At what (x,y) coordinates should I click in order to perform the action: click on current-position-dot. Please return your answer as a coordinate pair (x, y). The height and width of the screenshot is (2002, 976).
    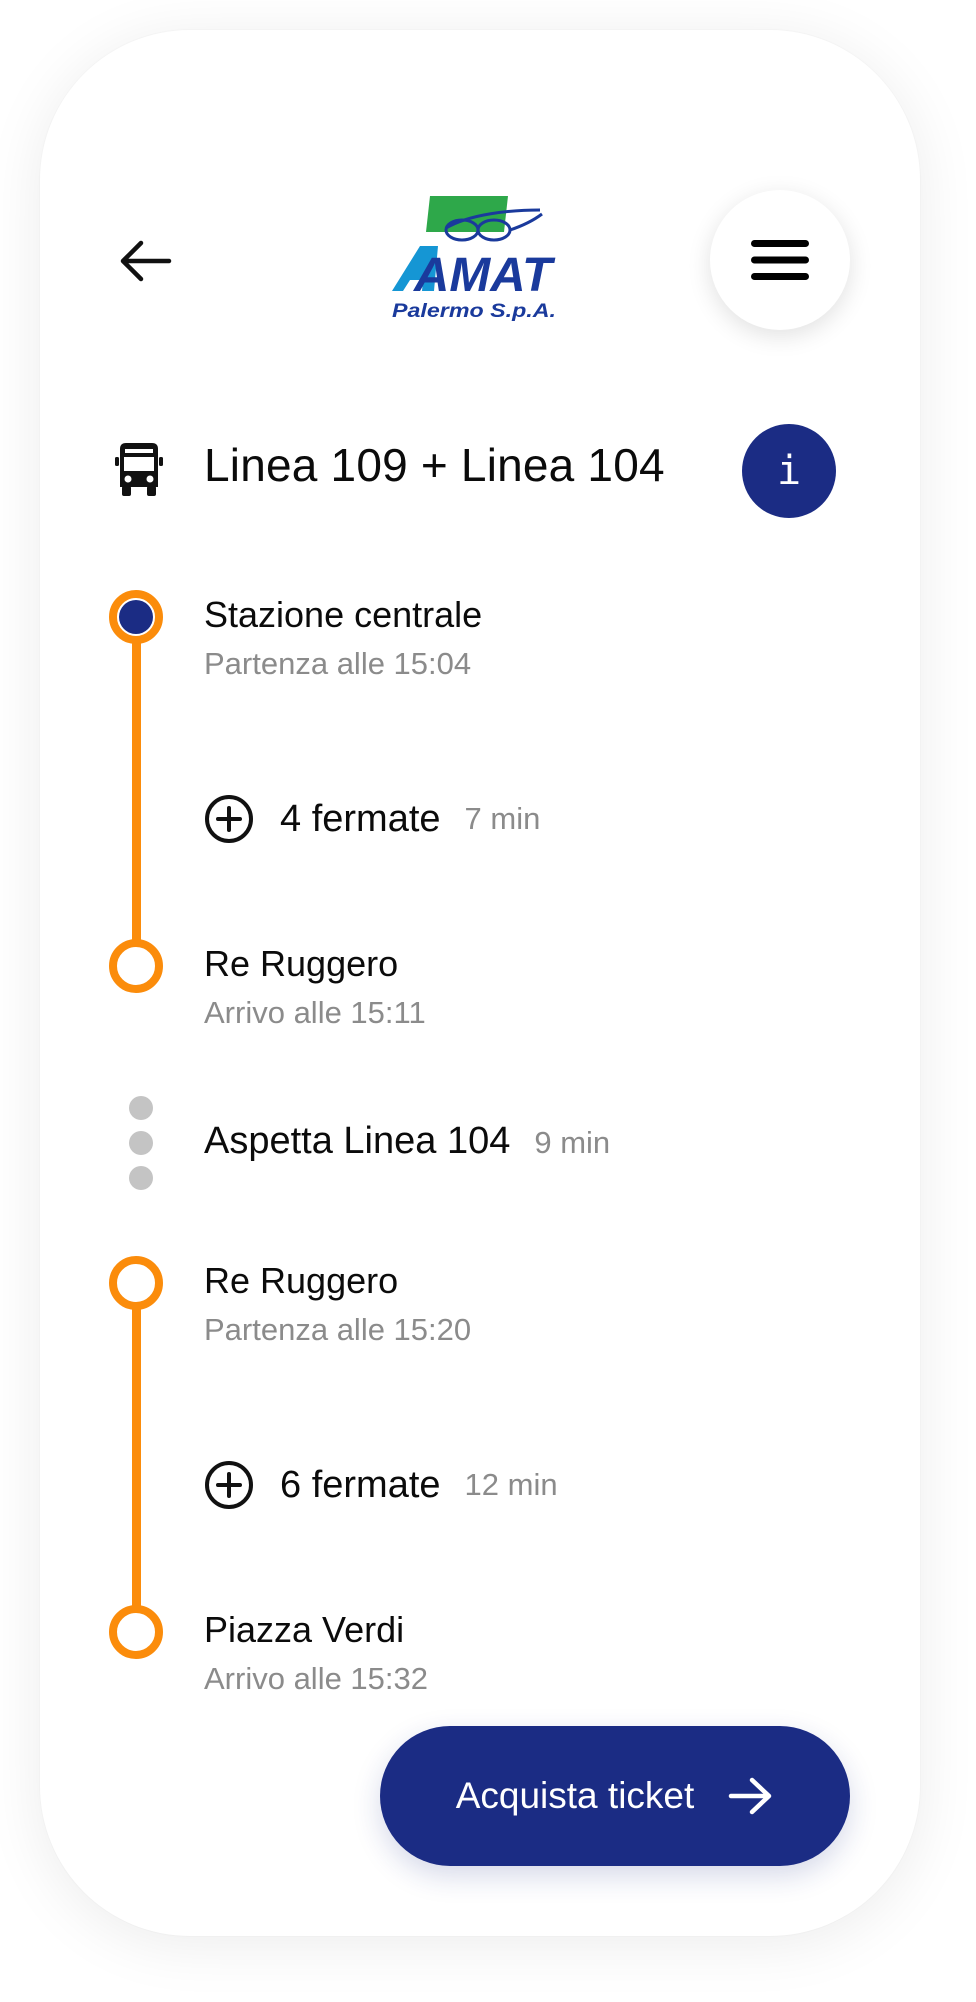
    Looking at the image, I should click on (136, 617).